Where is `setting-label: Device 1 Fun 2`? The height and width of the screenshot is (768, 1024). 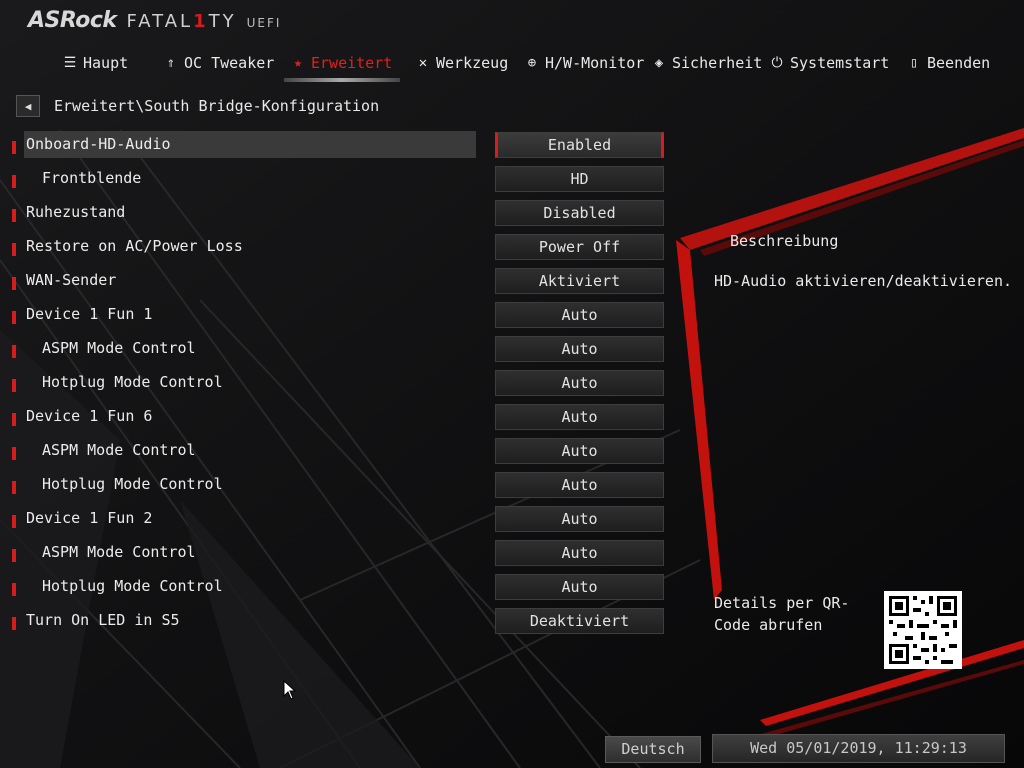
setting-label: Device 1 Fun 2 is located at coordinates (89, 518).